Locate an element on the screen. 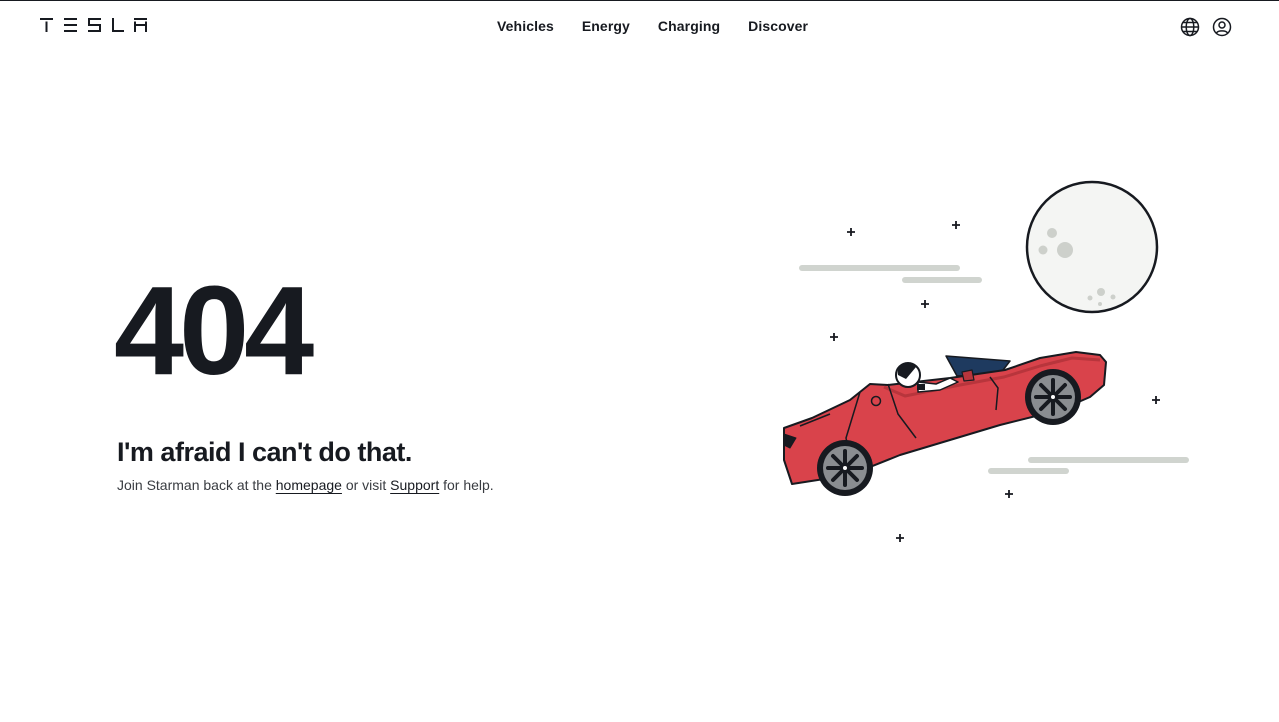  nav-item-energy: Energy is located at coordinates (606, 26).